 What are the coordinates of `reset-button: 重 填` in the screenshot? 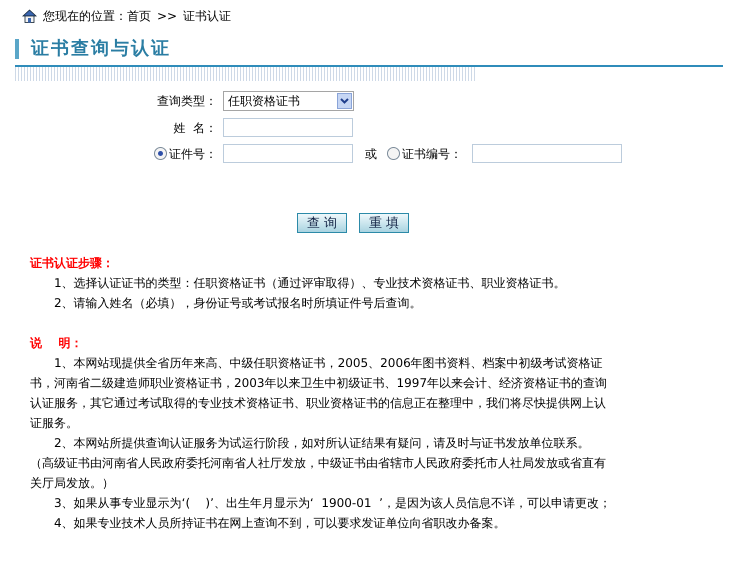 It's located at (384, 223).